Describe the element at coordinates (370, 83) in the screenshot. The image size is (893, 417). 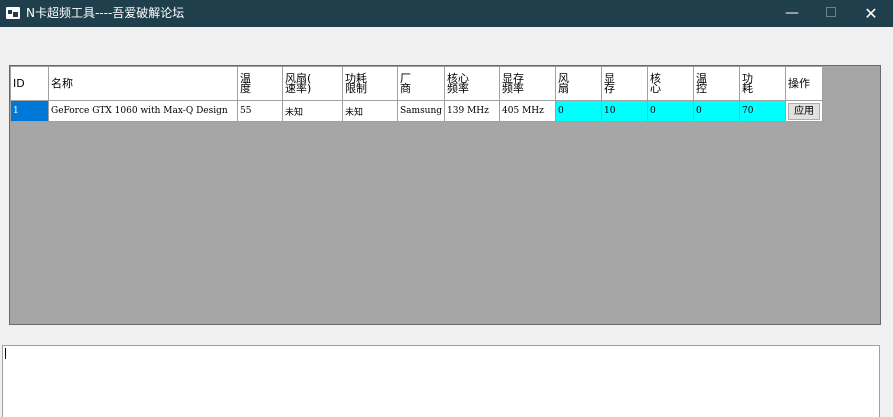
I see `column-header-power-limit: 功耗 限制` at that location.